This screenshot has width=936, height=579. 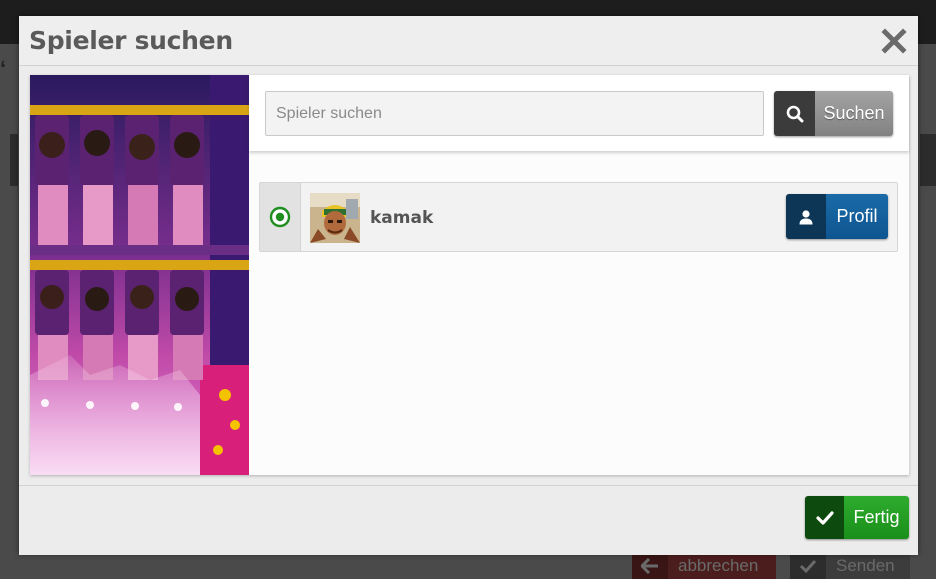 What do you see at coordinates (718, 565) in the screenshot?
I see `background-cancel-label: abbrechen` at bounding box center [718, 565].